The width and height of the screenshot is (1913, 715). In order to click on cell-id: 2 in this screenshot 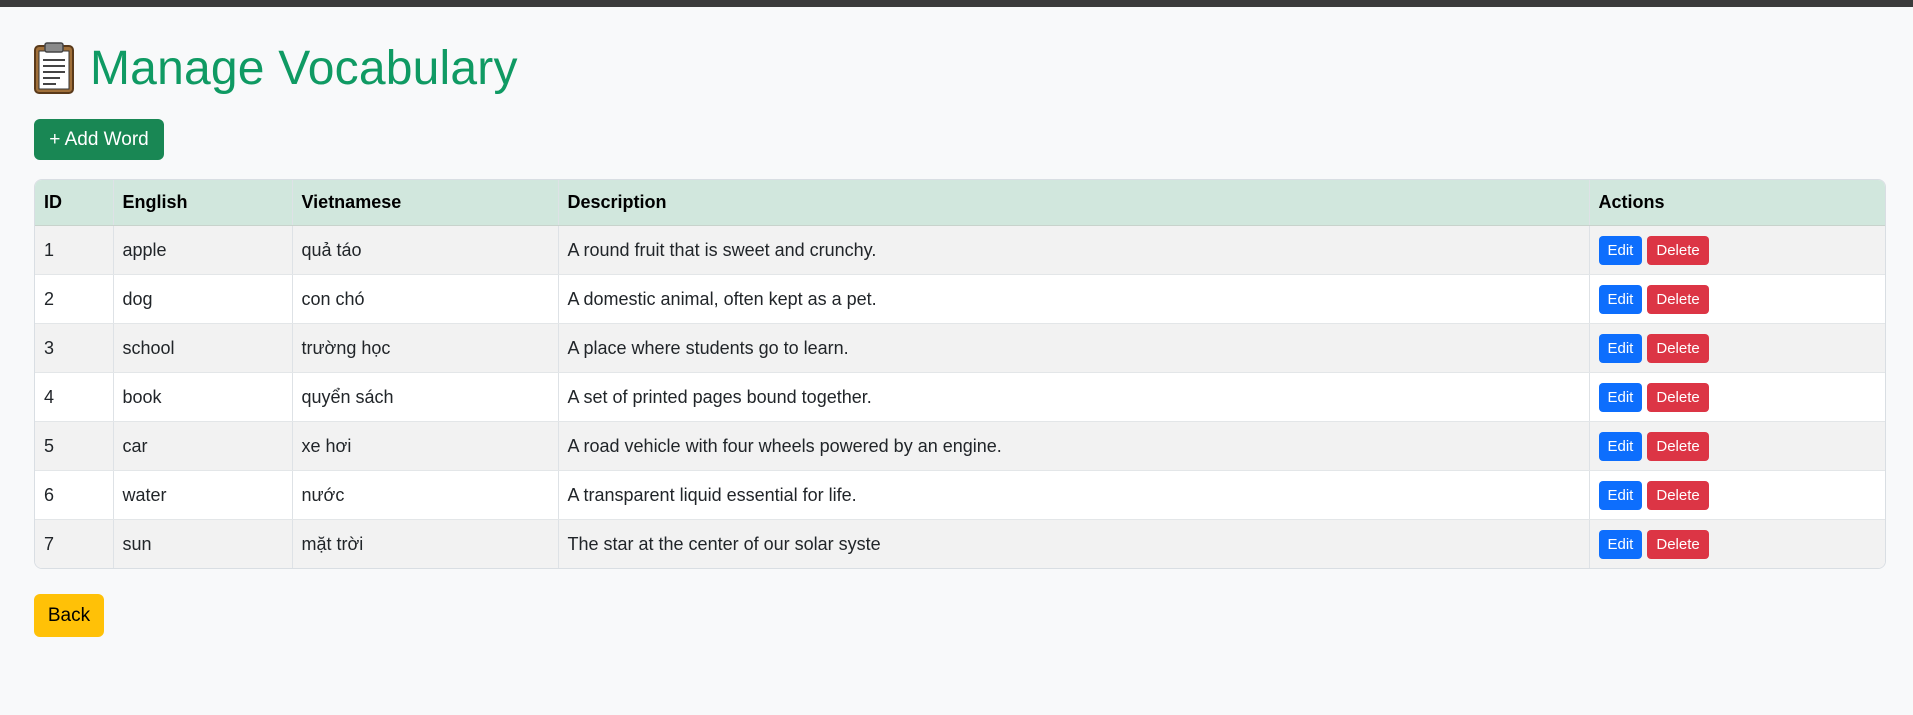, I will do `click(74, 299)`.